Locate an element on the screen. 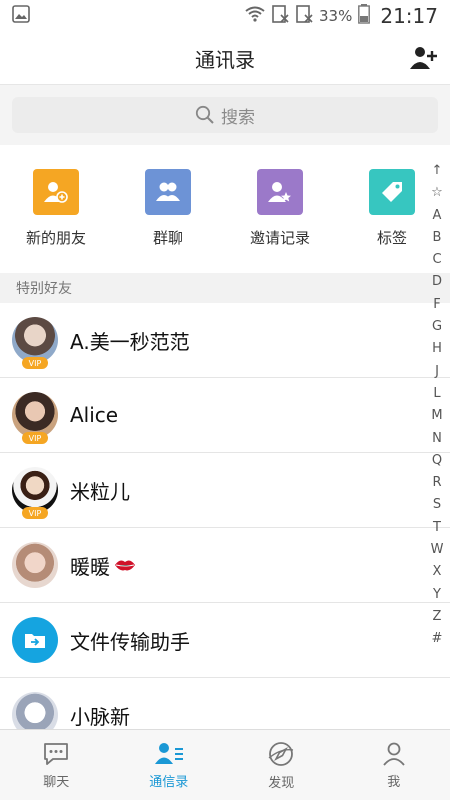 Image resolution: width=450 pixels, height=800 pixels. contact-name-text: 暖暖 is located at coordinates (90, 566).